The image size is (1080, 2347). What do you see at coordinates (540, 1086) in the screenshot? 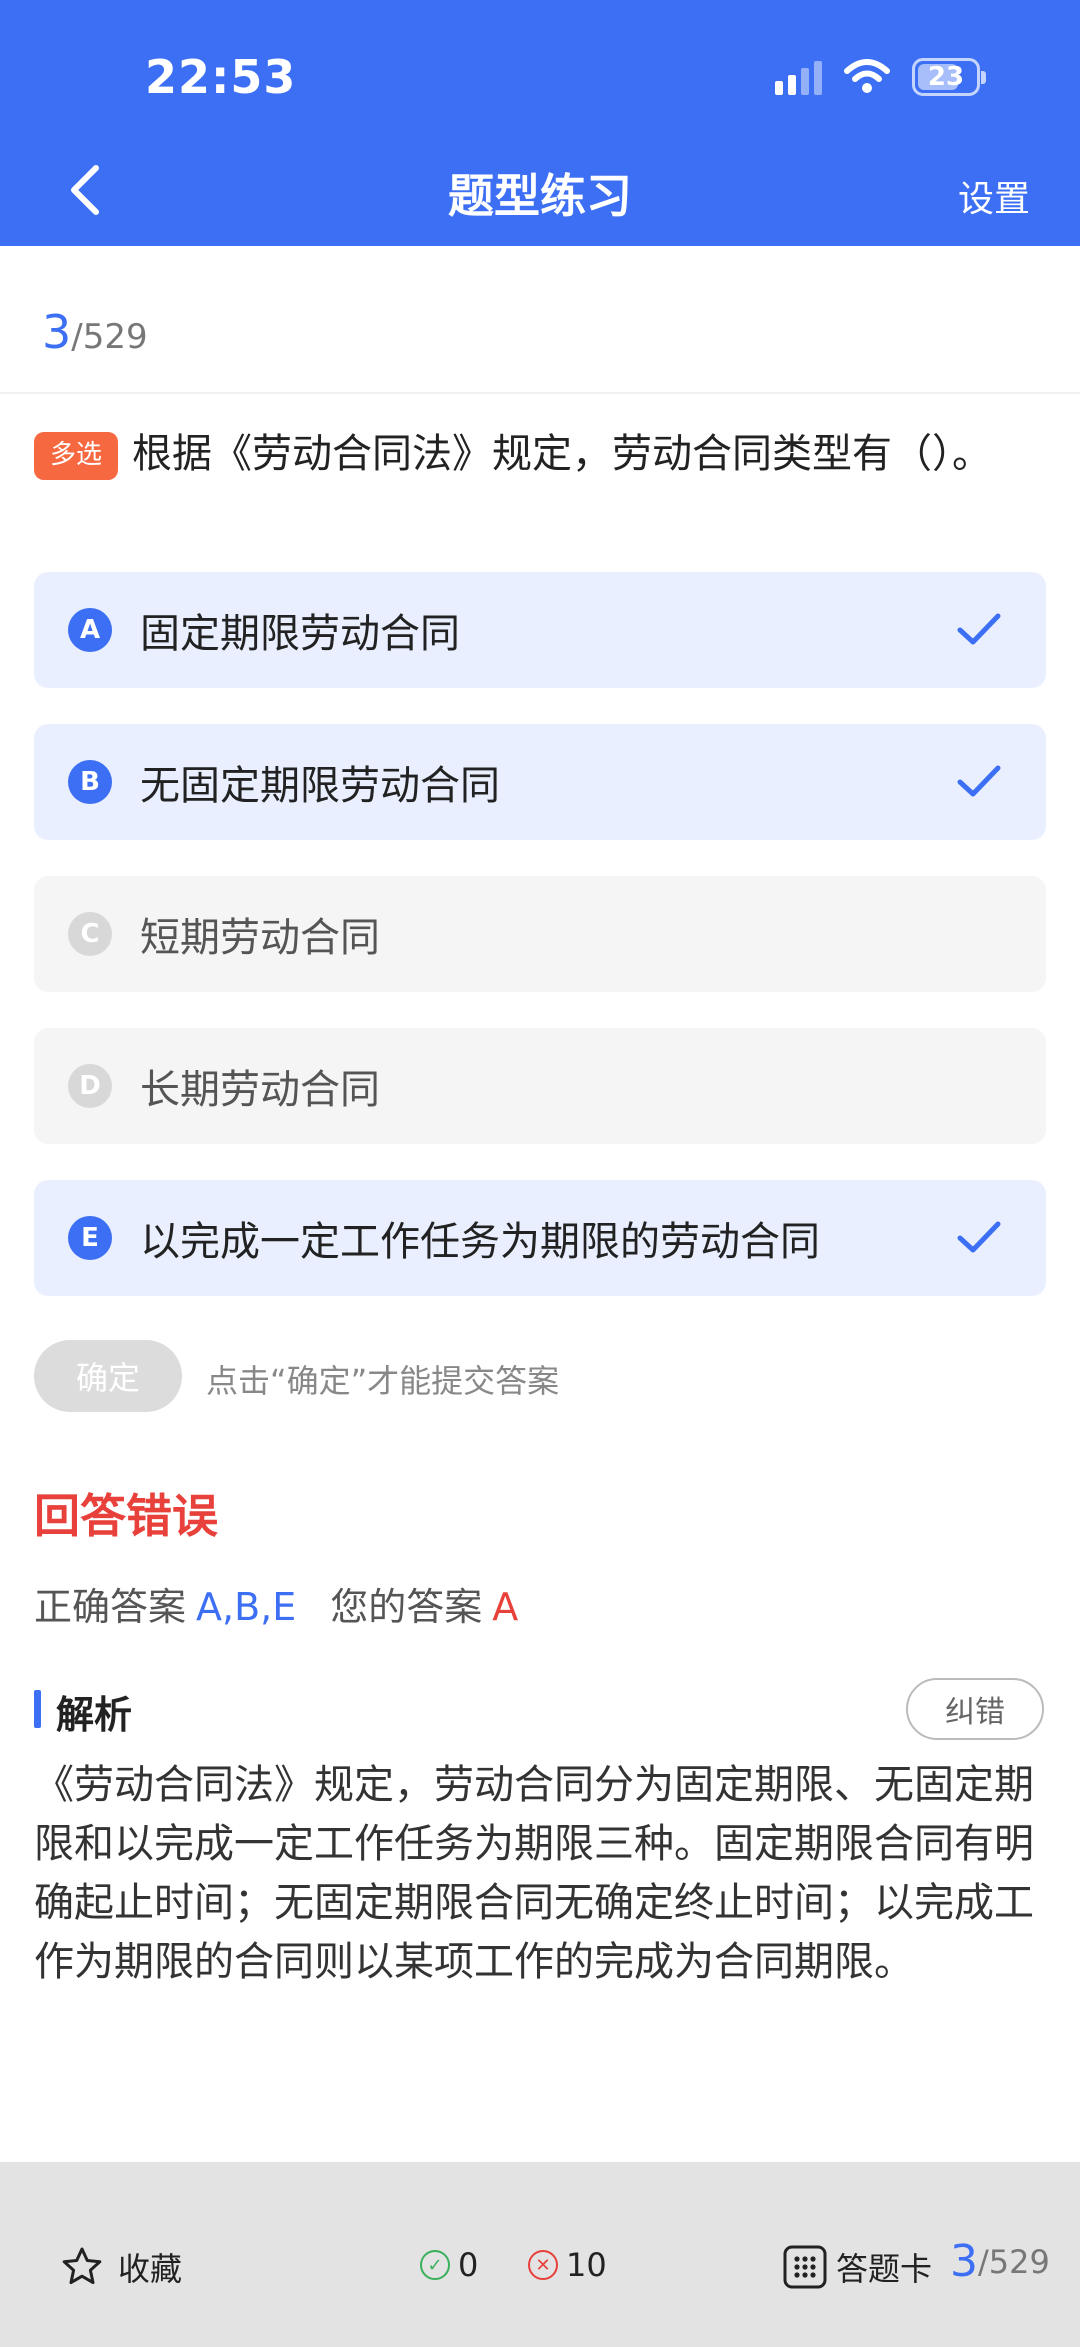
I see `option-d: D 长期劳动合同` at bounding box center [540, 1086].